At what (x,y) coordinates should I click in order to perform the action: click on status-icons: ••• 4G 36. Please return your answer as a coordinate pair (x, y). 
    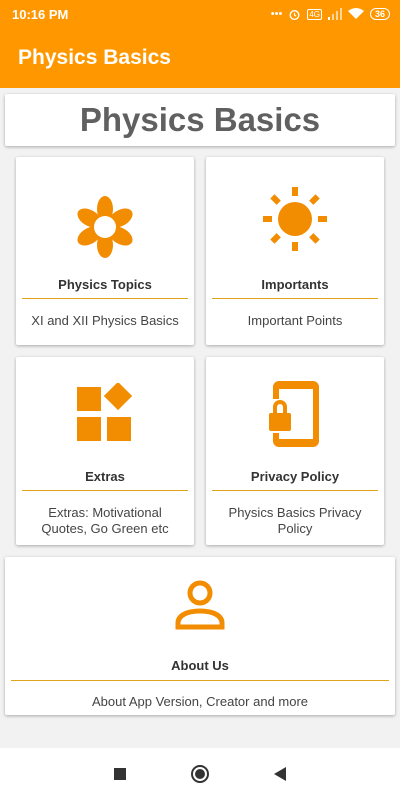
    Looking at the image, I should click on (330, 14).